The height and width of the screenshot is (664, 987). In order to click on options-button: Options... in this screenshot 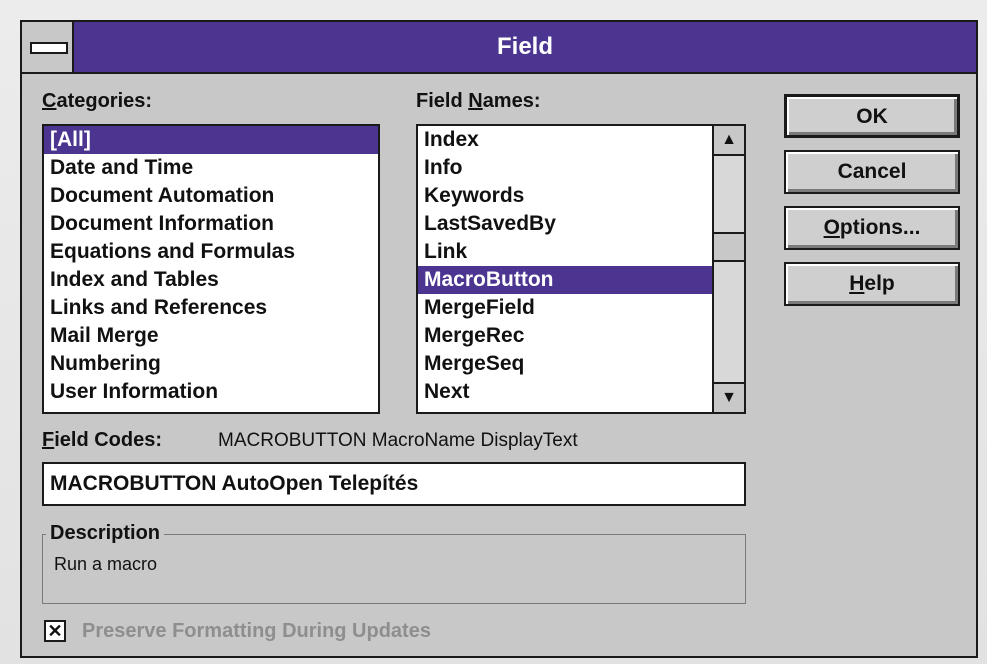, I will do `click(872, 228)`.